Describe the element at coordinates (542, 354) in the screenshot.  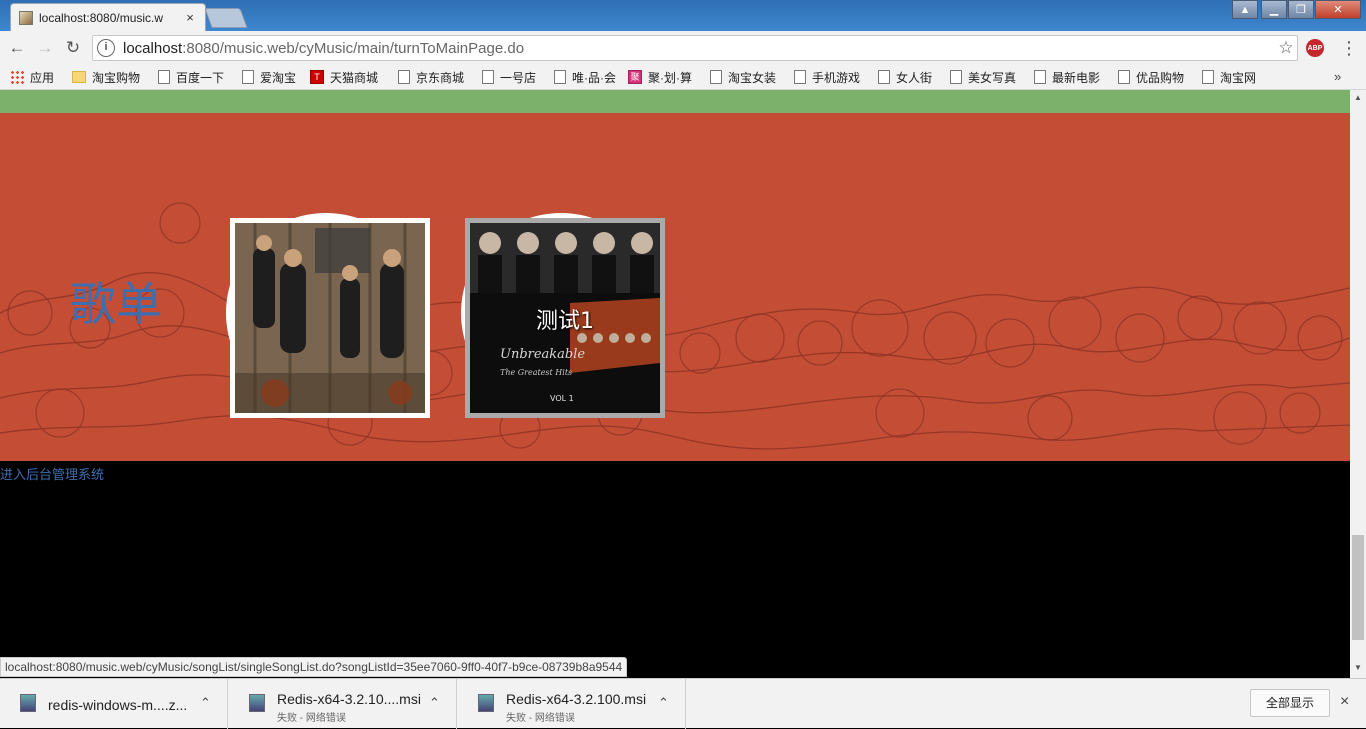
I see `svg-text: Unbreakable` at that location.